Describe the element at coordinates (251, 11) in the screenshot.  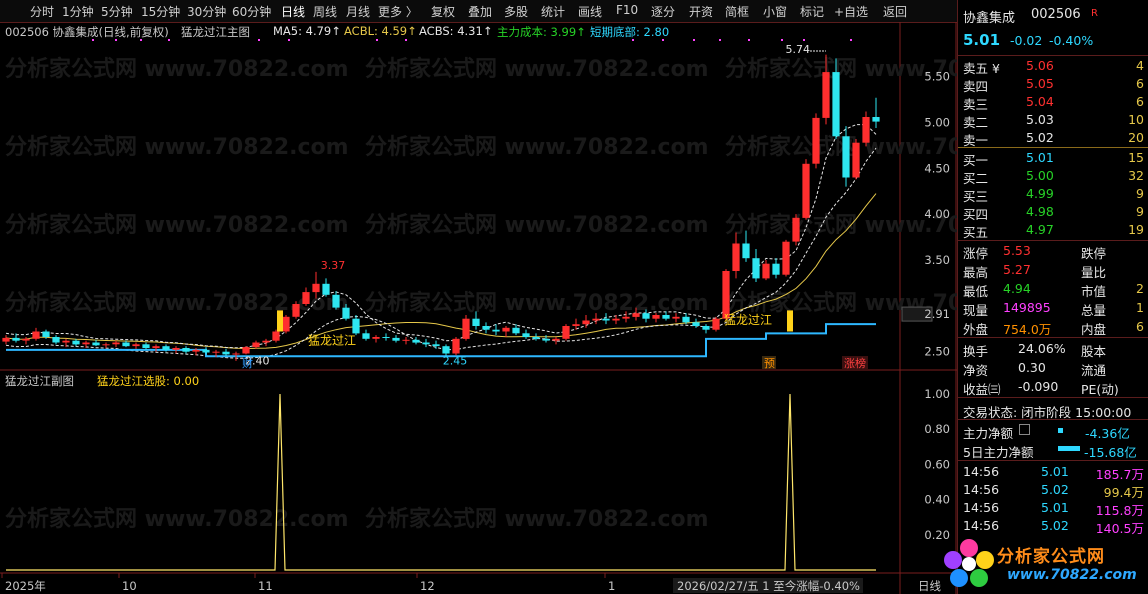
I see `tab-60min: 60分钟` at that location.